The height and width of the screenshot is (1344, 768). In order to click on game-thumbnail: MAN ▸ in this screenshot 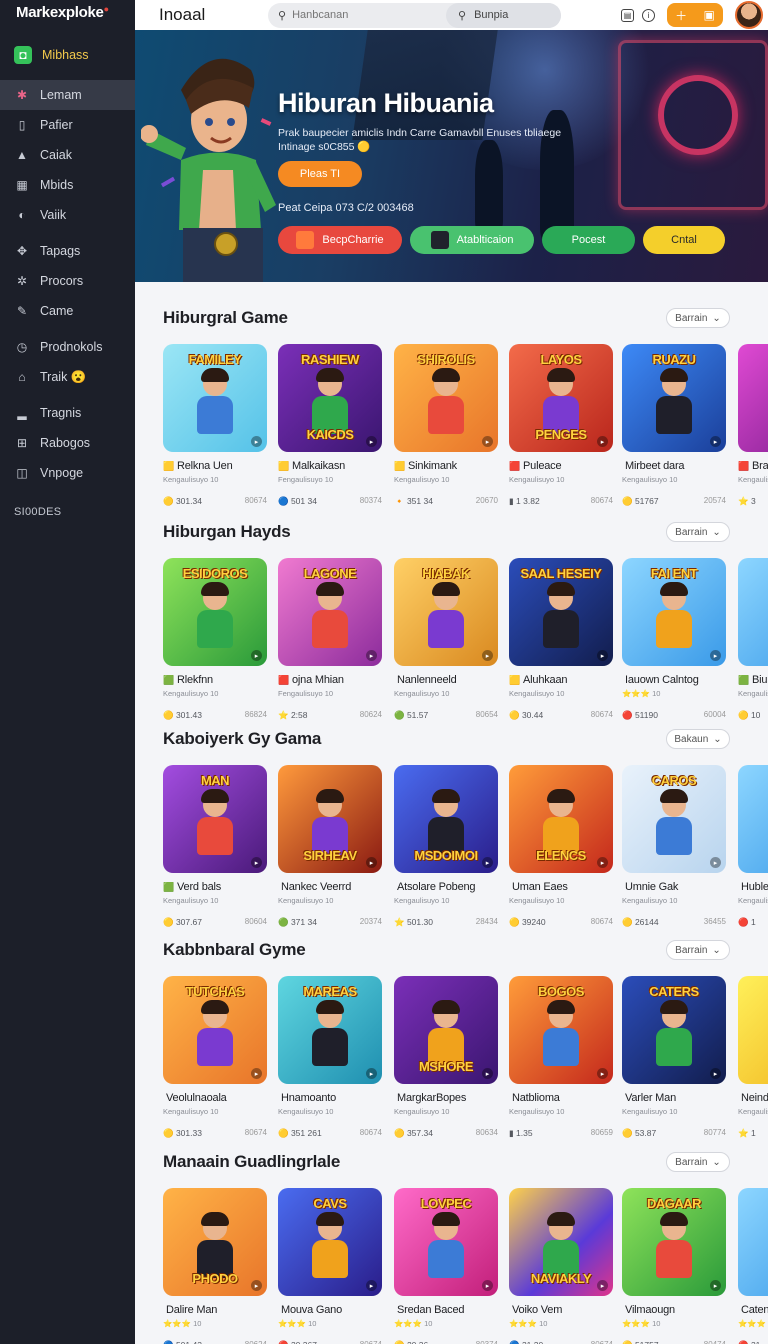, I will do `click(215, 819)`.